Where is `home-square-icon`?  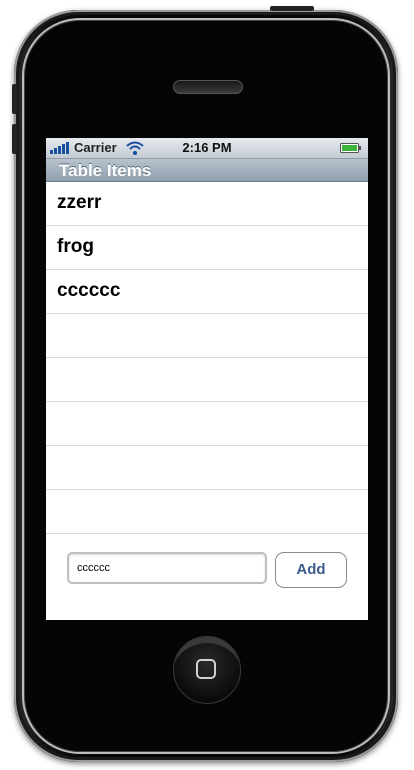 home-square-icon is located at coordinates (206, 669).